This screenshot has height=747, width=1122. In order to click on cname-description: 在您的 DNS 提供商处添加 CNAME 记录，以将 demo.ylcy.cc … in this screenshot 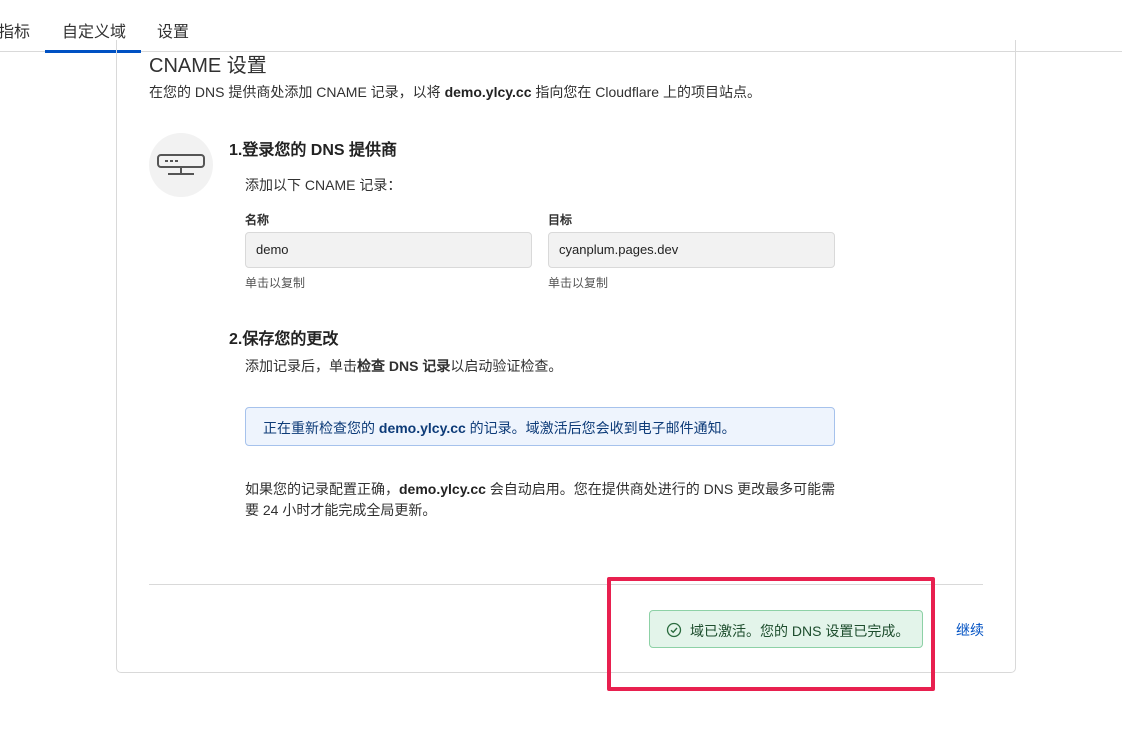, I will do `click(455, 92)`.